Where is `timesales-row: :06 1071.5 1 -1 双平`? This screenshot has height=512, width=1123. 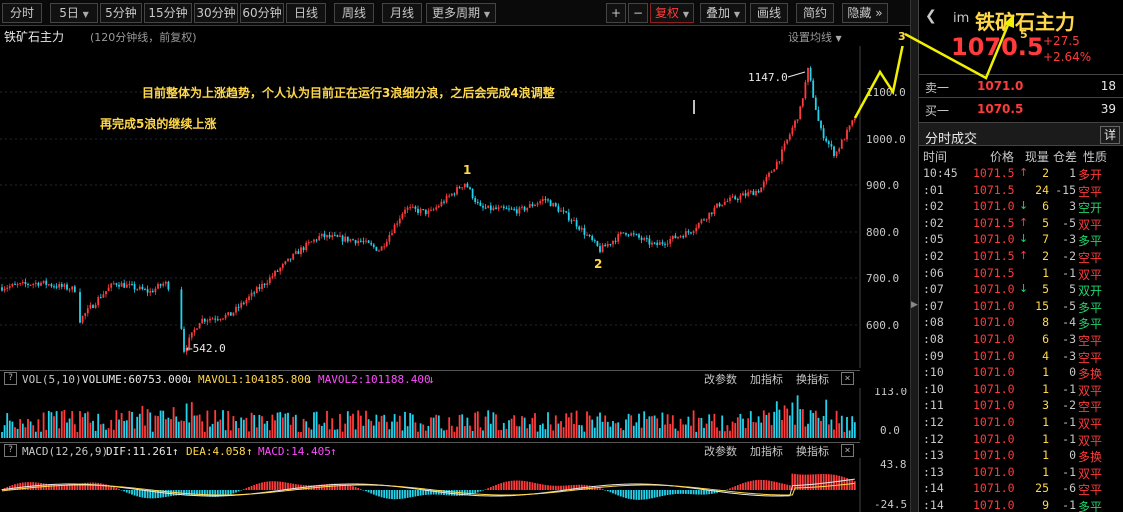
timesales-row: :06 1071.5 1 -1 双平 is located at coordinates (1021, 273).